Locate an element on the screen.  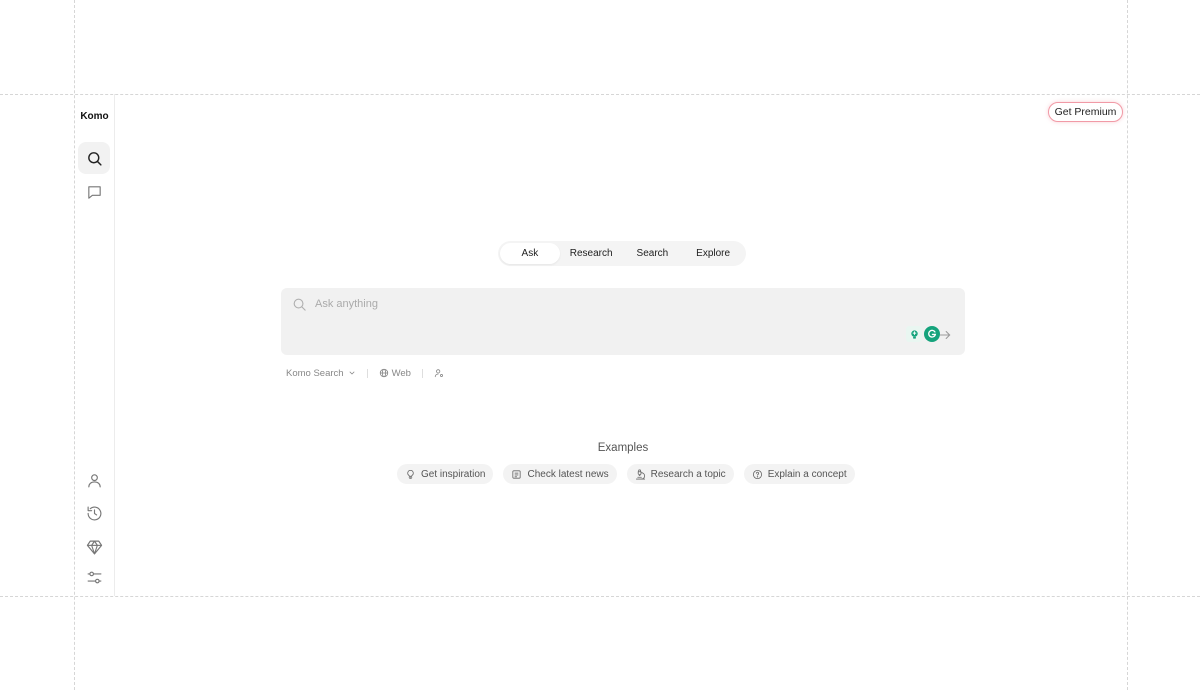
question-circle-icon is located at coordinates (757, 474).